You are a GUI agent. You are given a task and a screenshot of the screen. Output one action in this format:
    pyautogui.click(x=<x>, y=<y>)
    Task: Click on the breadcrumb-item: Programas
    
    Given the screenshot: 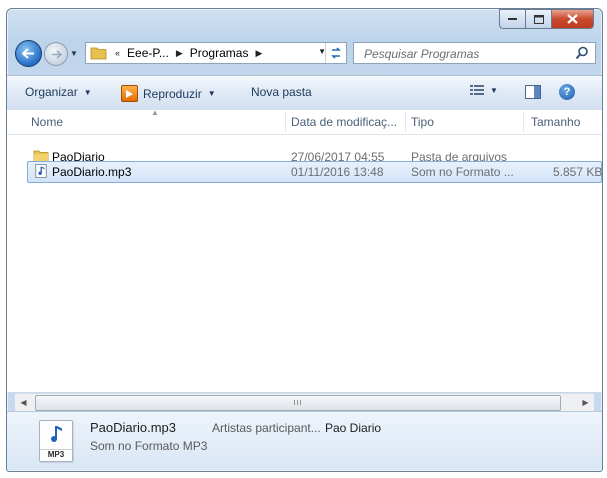 What is the action you would take?
    pyautogui.click(x=219, y=53)
    